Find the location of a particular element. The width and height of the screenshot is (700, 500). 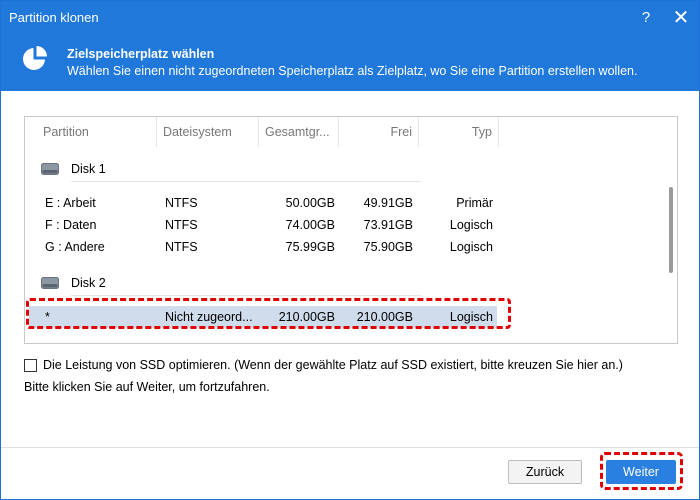

back-button: Zurück is located at coordinates (545, 472).